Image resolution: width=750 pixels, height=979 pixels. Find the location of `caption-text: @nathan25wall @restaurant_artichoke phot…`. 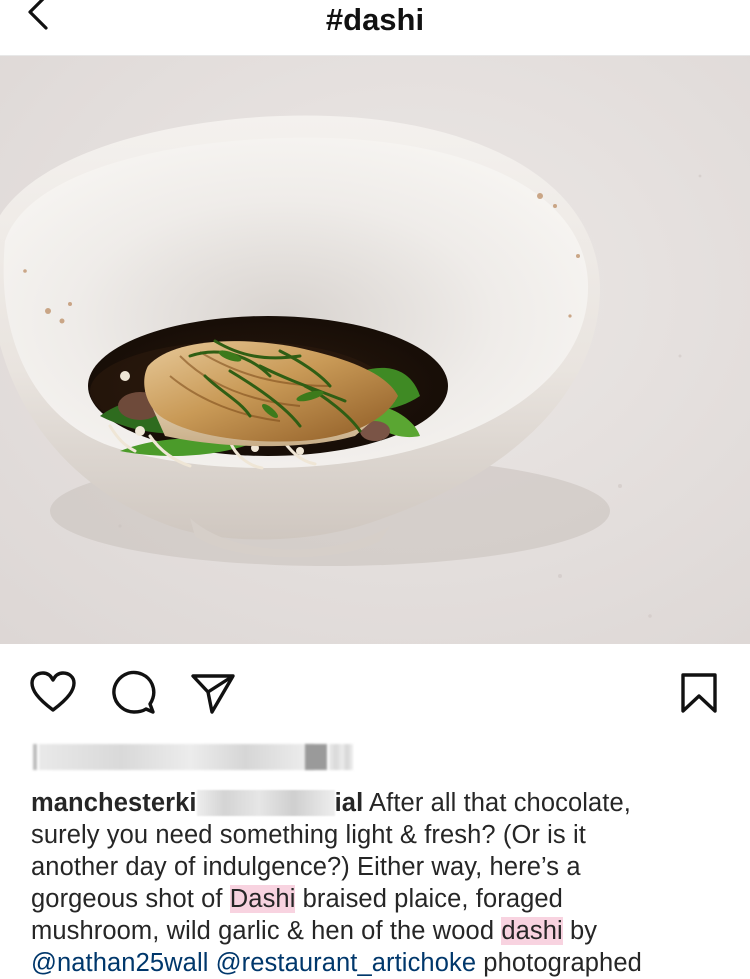

caption-text: @nathan25wall @restaurant_artichoke phot… is located at coordinates (336, 963).